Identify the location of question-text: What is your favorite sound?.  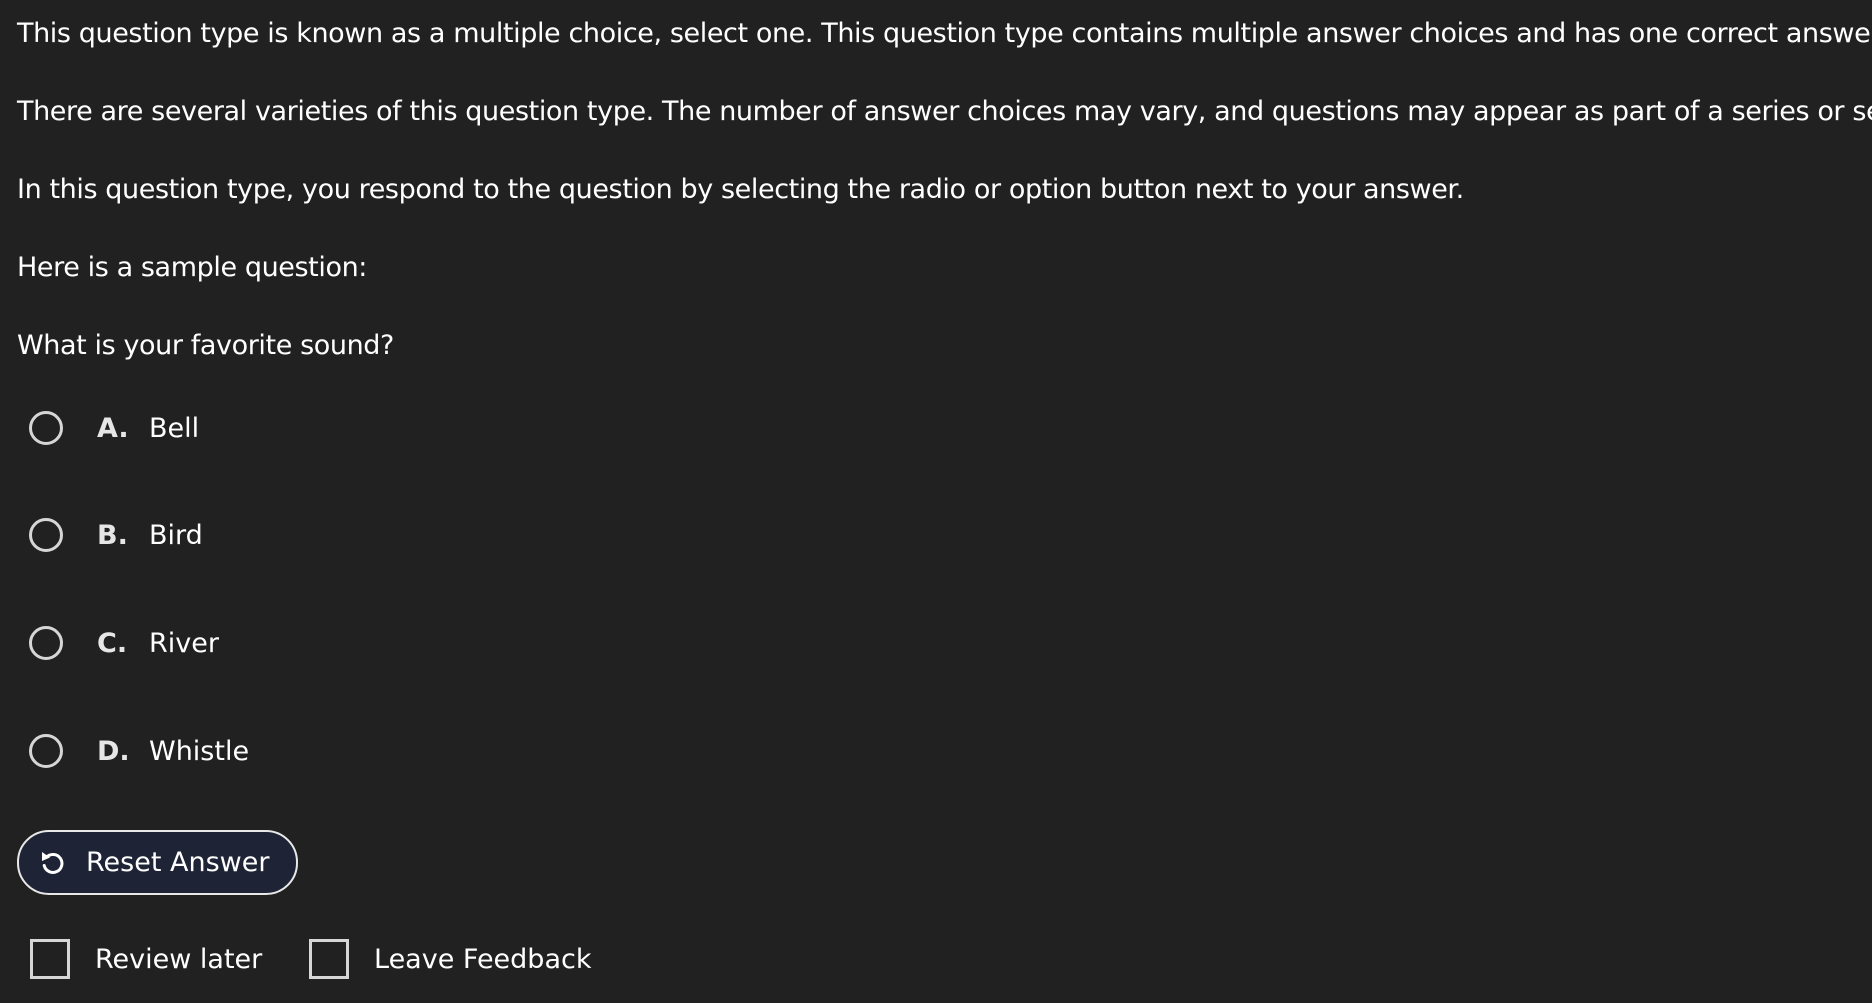
(205, 345).